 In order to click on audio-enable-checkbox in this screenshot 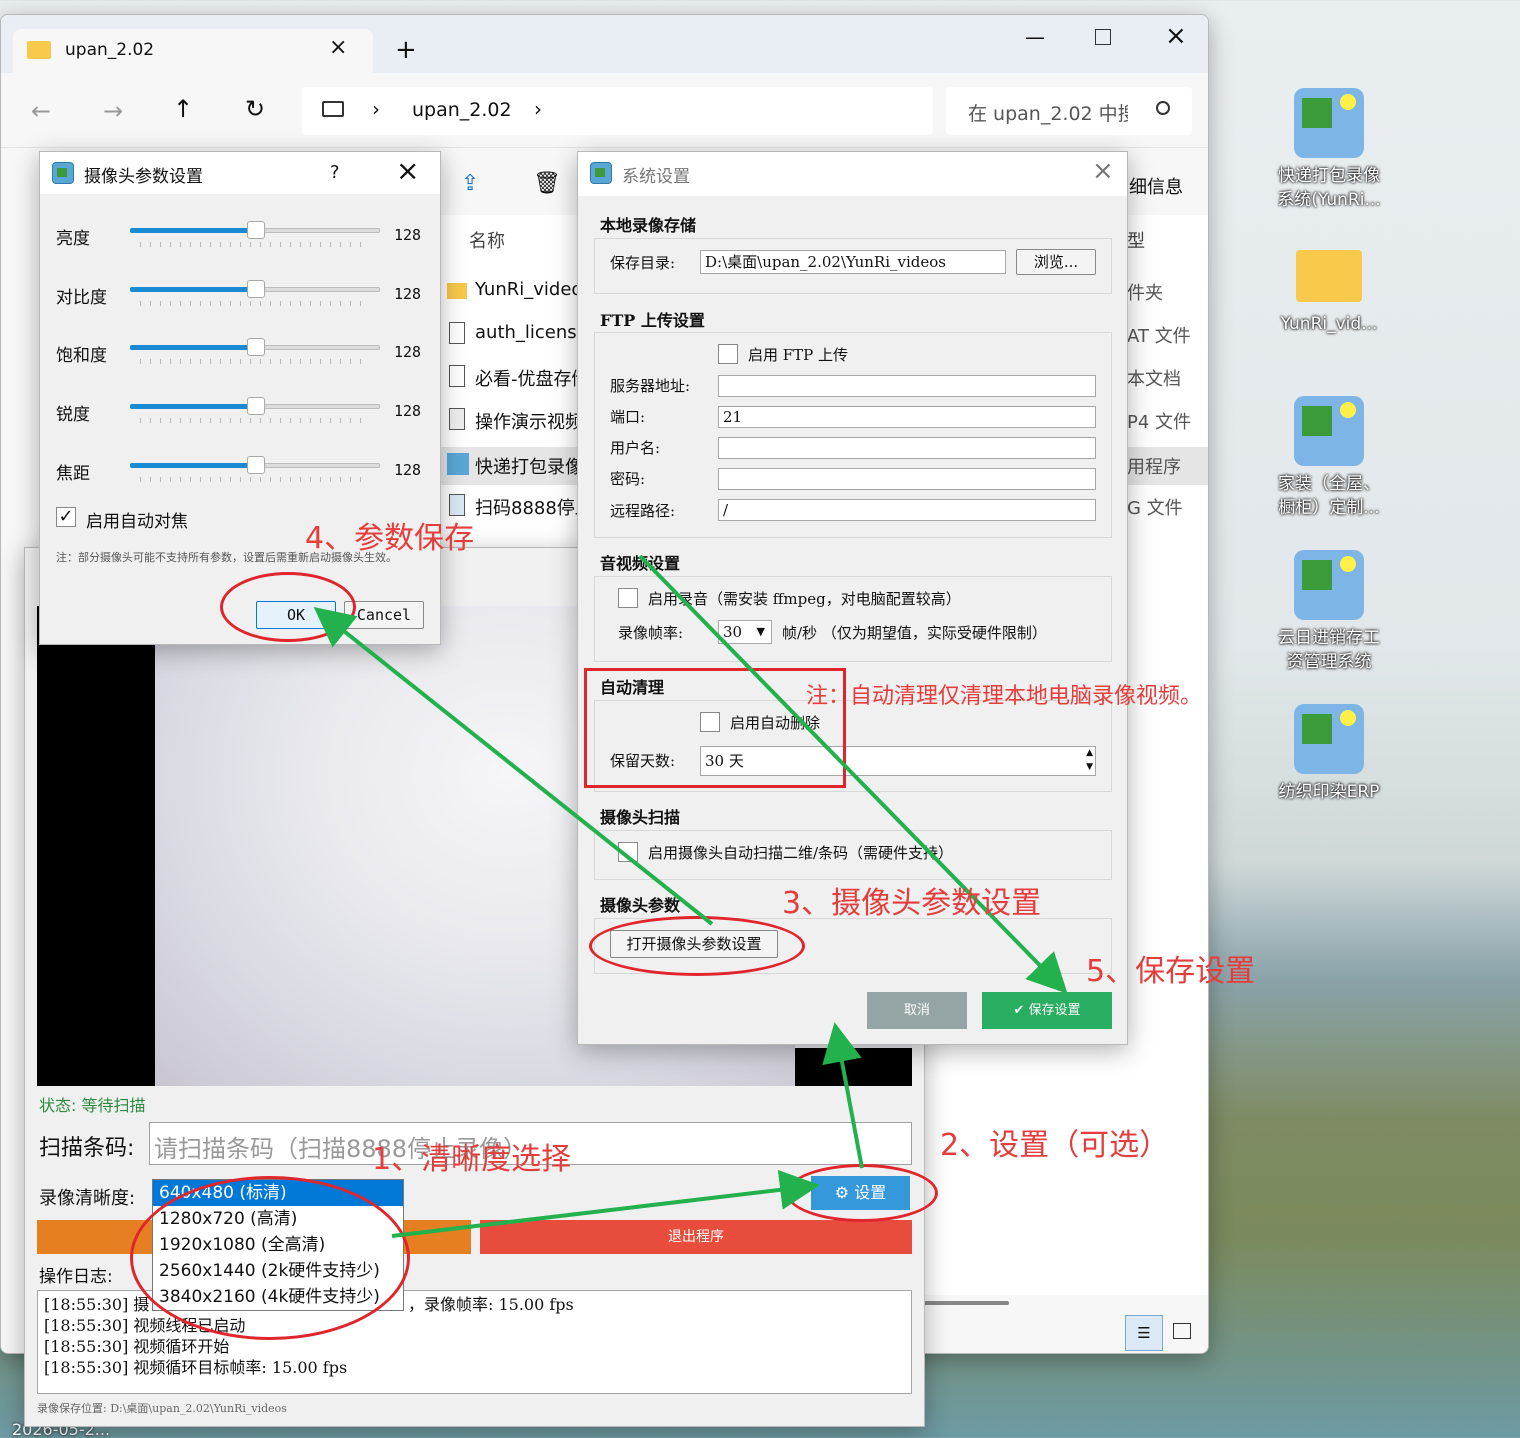, I will do `click(628, 598)`.